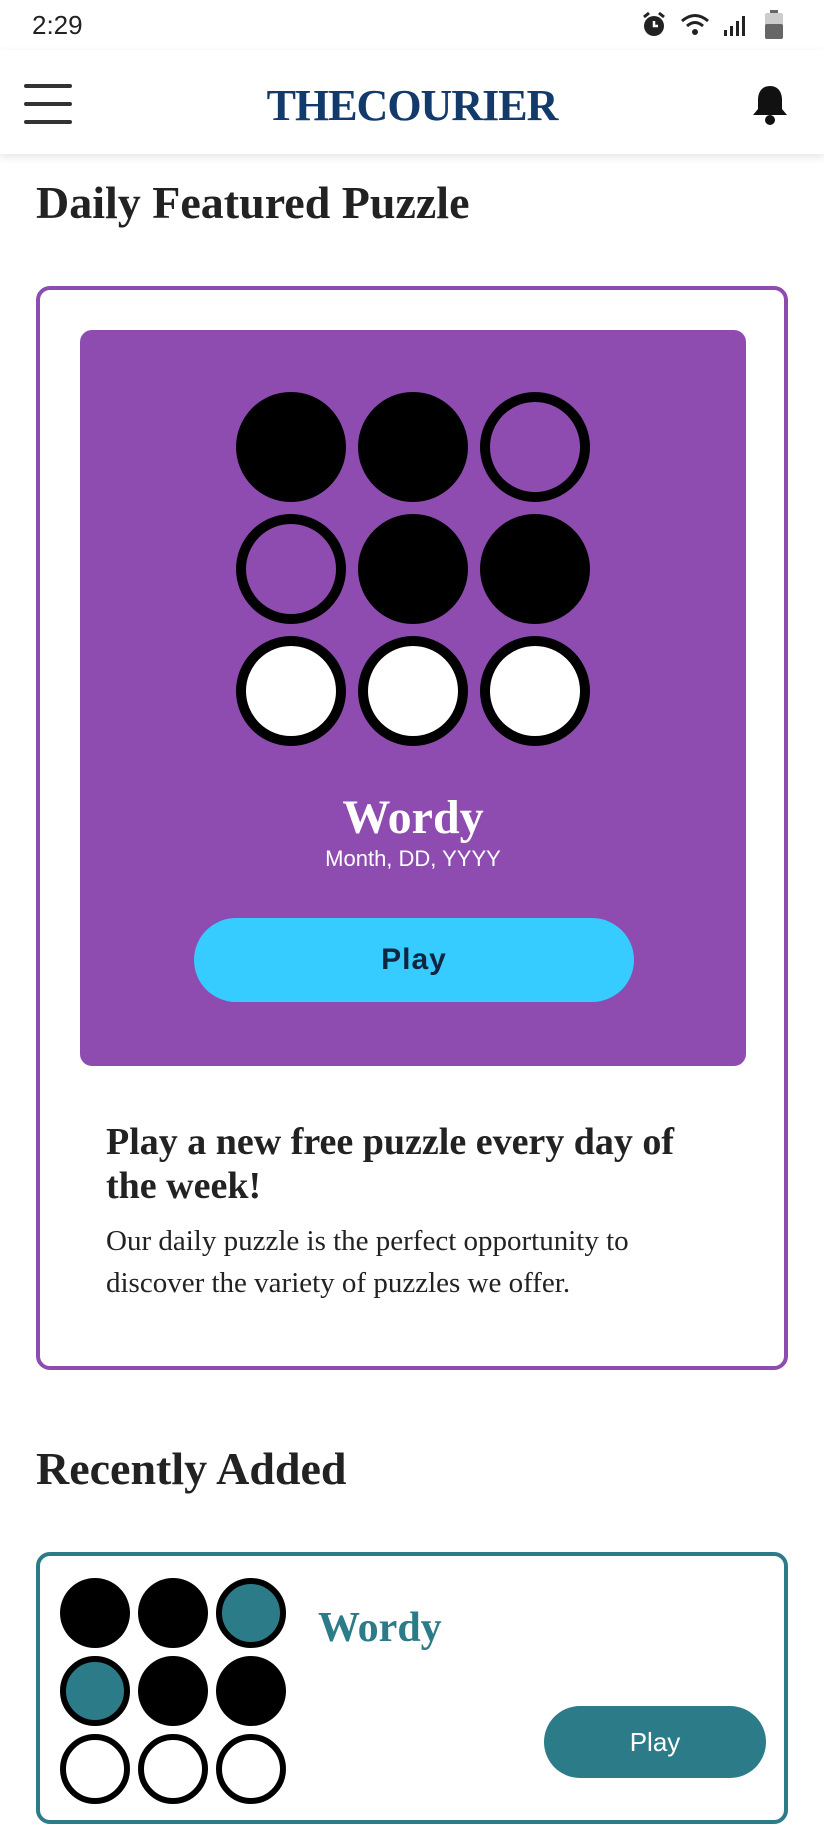  I want to click on featured-section-title: Daily Featured Puzzle, so click(253, 202).